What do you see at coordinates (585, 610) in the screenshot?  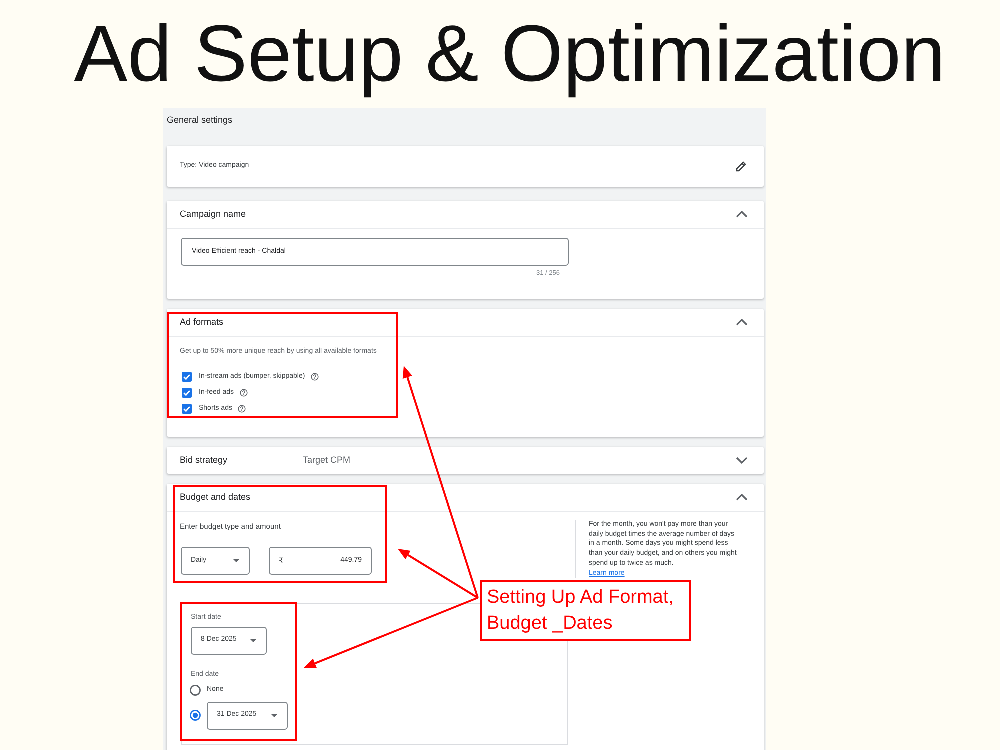 I see `annotation-label: Setting Up Ad Format, Budget _Dates` at bounding box center [585, 610].